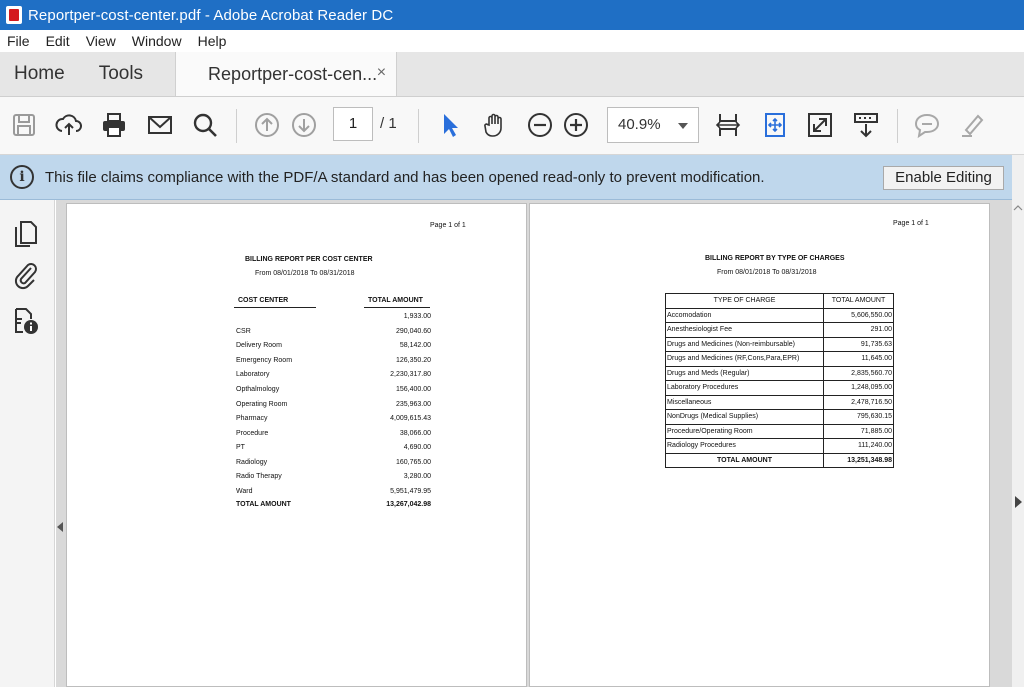 This screenshot has height=687, width=1024. What do you see at coordinates (60, 527) in the screenshot?
I see `collapse-left-panel-icon` at bounding box center [60, 527].